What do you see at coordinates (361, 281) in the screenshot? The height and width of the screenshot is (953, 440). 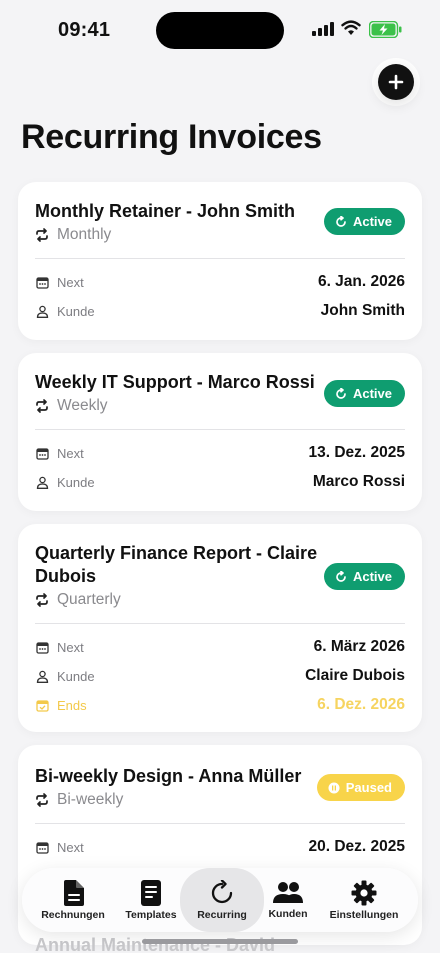 I see `row-value: 6. Jan. 2026` at bounding box center [361, 281].